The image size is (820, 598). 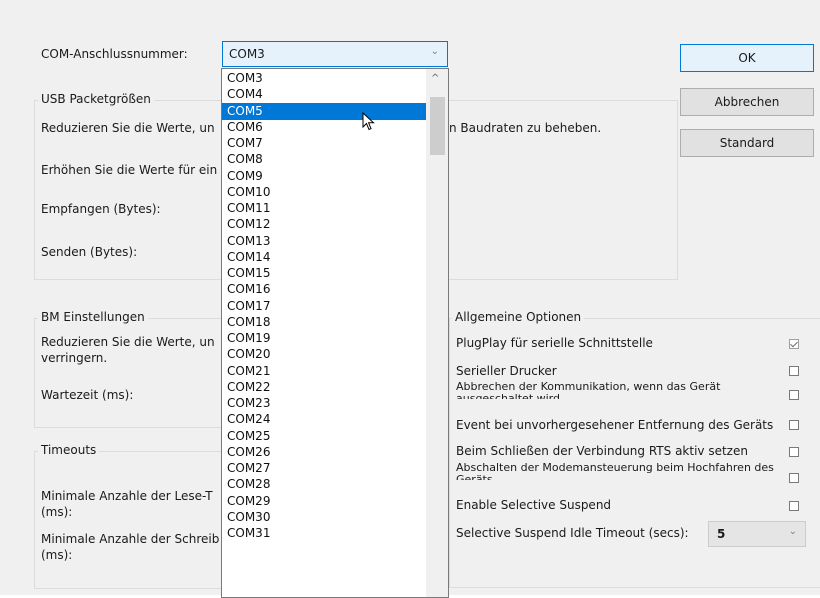 What do you see at coordinates (324, 403) in the screenshot?
I see `com-port-option: COM23` at bounding box center [324, 403].